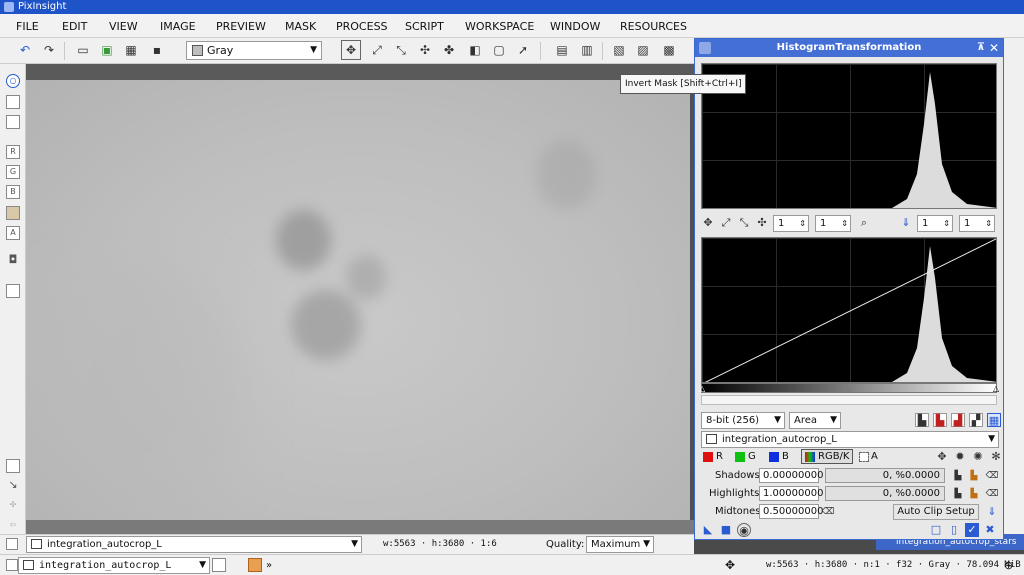 Image resolution: width=1024 pixels, height=575 pixels. Describe the element at coordinates (13, 102) in the screenshot. I see `panel-icon` at that location.